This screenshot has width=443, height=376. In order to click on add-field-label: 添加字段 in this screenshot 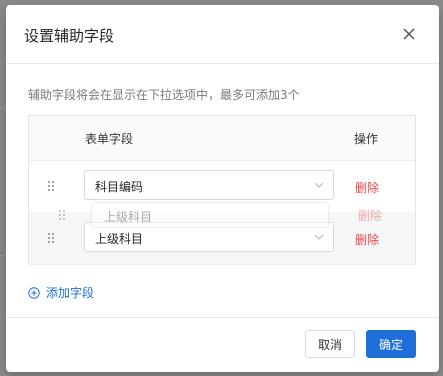, I will do `click(70, 293)`.